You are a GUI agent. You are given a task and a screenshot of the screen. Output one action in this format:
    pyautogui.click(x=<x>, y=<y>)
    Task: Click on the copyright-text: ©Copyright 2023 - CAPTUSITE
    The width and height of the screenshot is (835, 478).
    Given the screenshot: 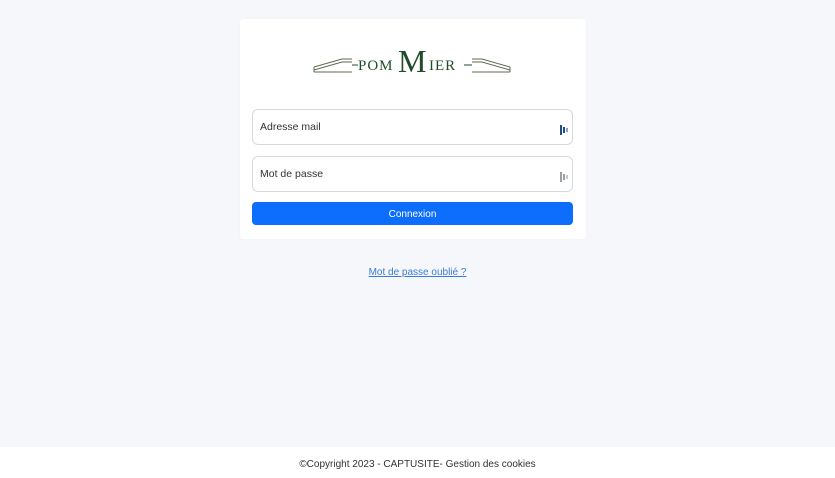 What is the action you would take?
    pyautogui.click(x=369, y=464)
    